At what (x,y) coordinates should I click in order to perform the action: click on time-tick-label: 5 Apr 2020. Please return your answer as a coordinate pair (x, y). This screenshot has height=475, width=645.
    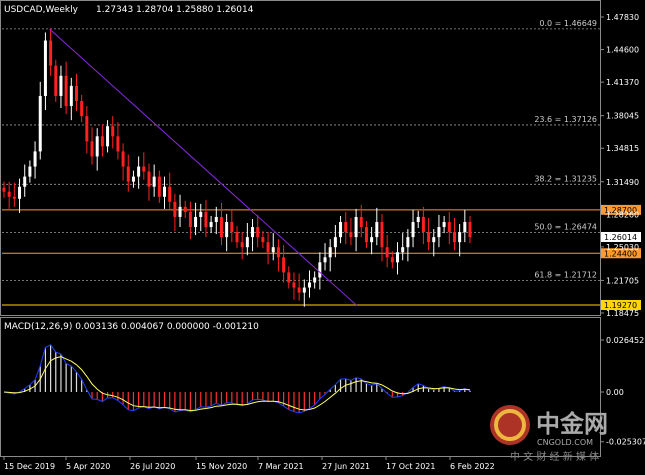
    Looking at the image, I should click on (88, 466).